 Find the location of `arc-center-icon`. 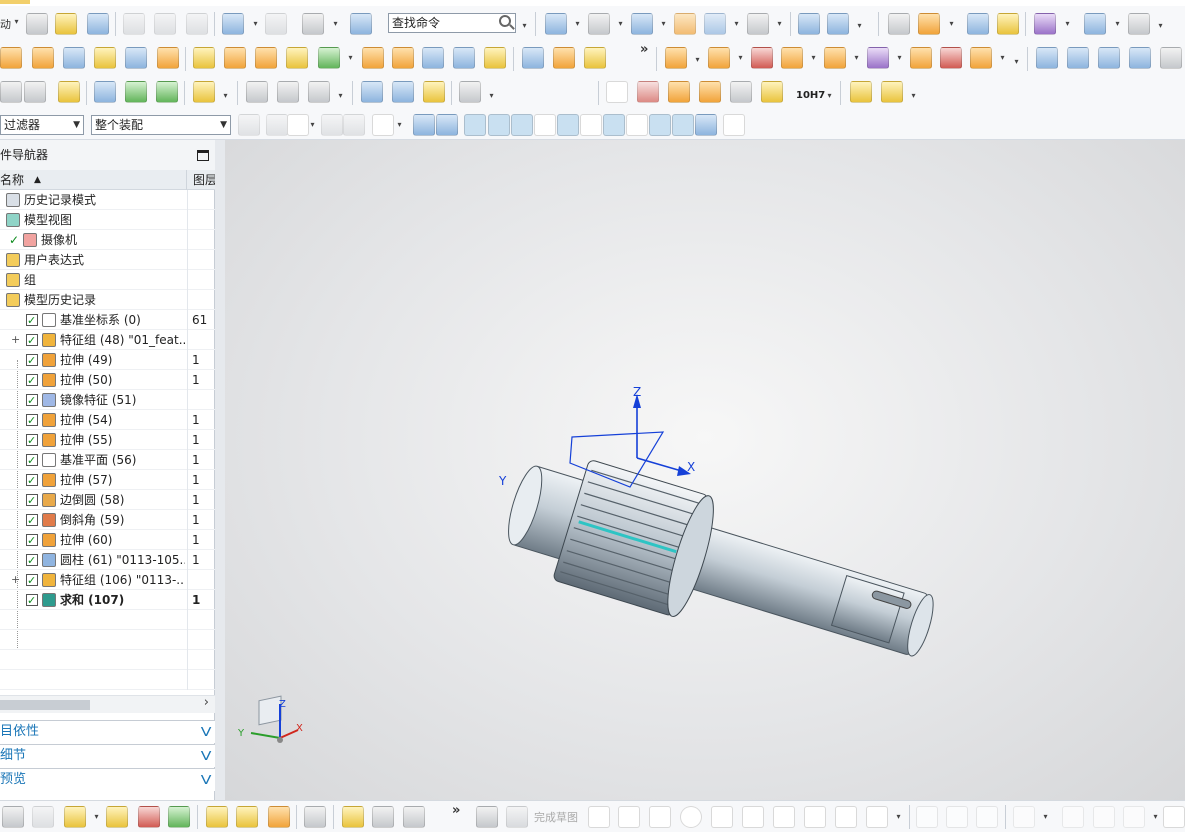

arc-center-icon is located at coordinates (614, 125).